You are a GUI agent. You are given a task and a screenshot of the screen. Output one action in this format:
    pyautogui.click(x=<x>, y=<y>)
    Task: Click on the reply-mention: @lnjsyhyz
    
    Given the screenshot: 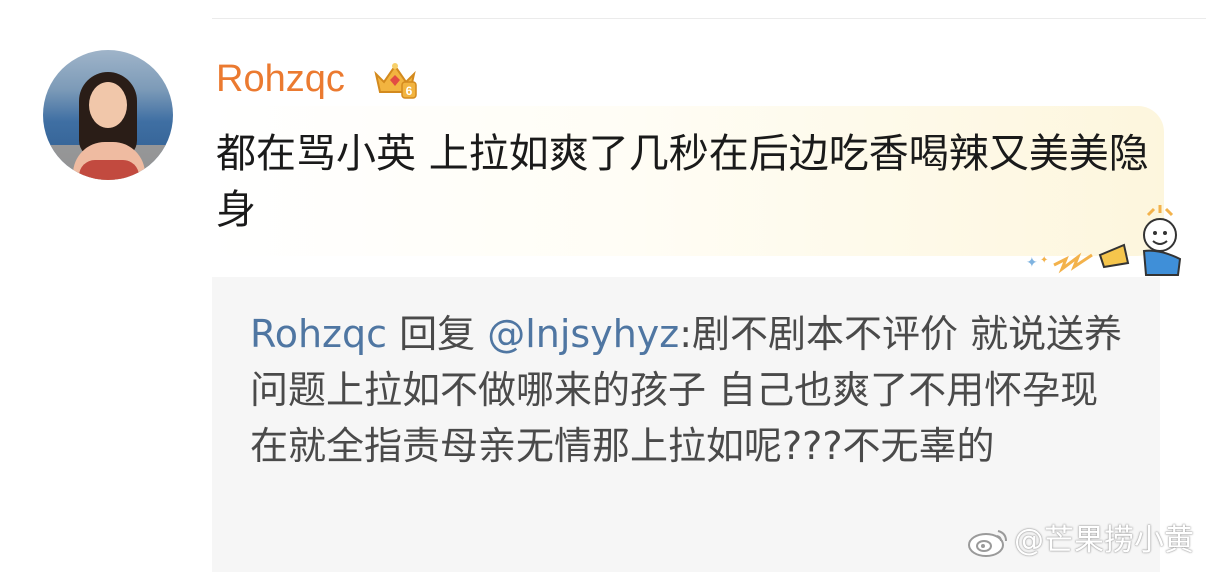 What is the action you would take?
    pyautogui.click(x=583, y=334)
    